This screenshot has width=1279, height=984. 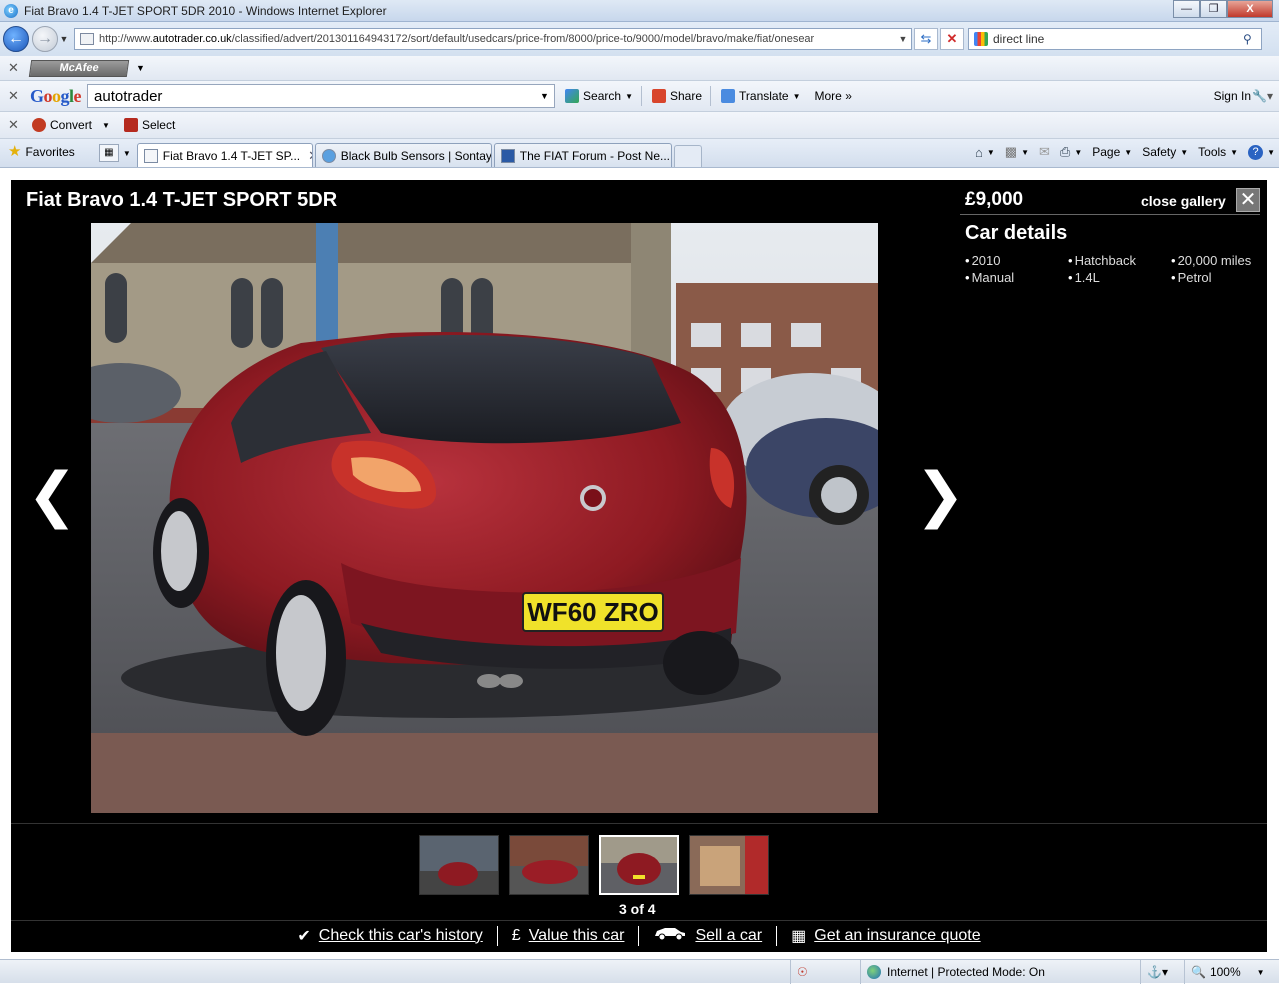 What do you see at coordinates (1248, 200) in the screenshot?
I see `close-gallery-icon: ✕` at bounding box center [1248, 200].